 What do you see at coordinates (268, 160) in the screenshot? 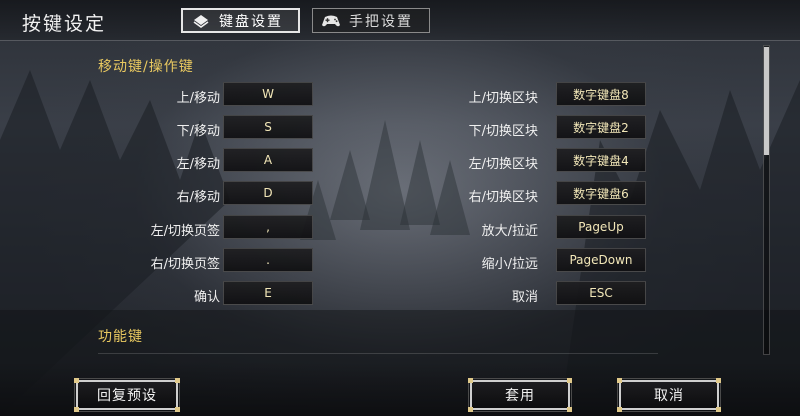
I see `key-binding-left-move: A` at bounding box center [268, 160].